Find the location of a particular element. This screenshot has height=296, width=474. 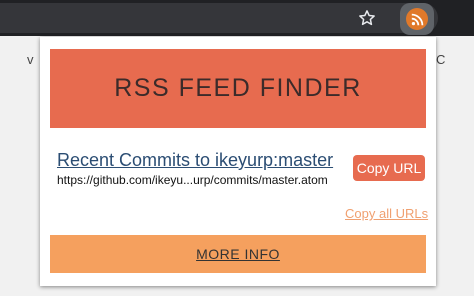

background-text-right: C is located at coordinates (441, 59).